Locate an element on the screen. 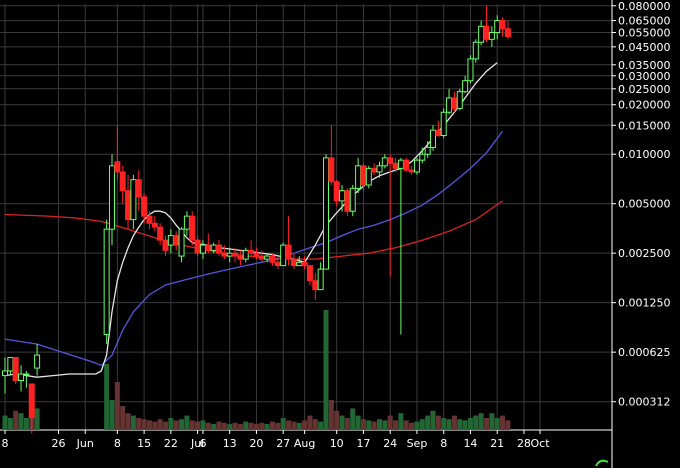  x-tick-label: 21 is located at coordinates (497, 443).